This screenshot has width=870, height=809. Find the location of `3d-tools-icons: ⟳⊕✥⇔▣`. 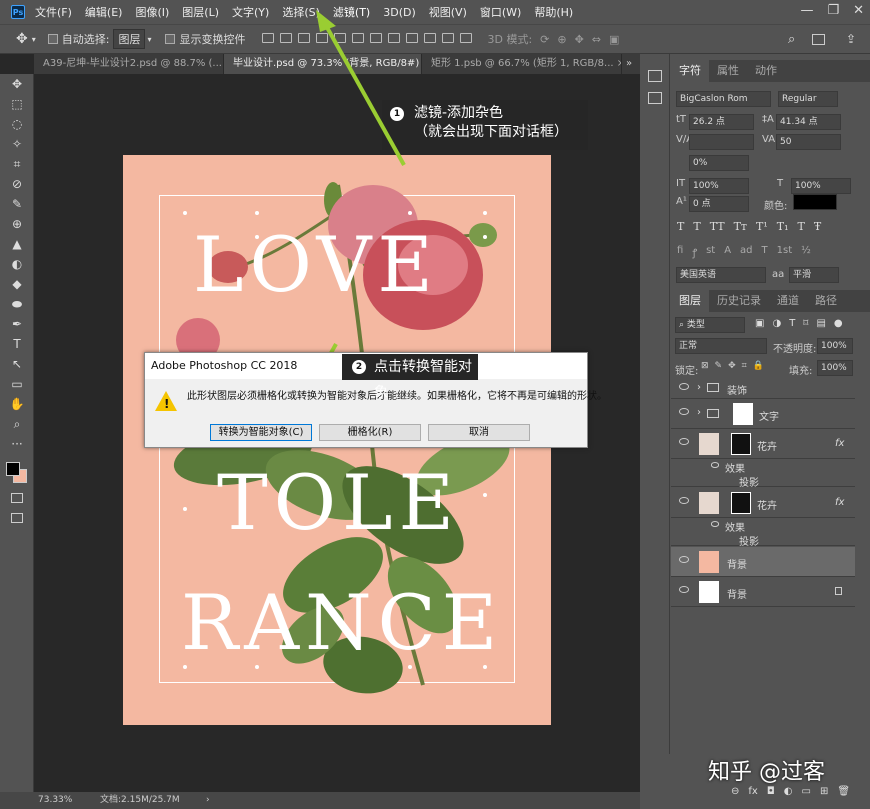

3d-tools-icons: ⟳⊕✥⇔▣ is located at coordinates (583, 39).